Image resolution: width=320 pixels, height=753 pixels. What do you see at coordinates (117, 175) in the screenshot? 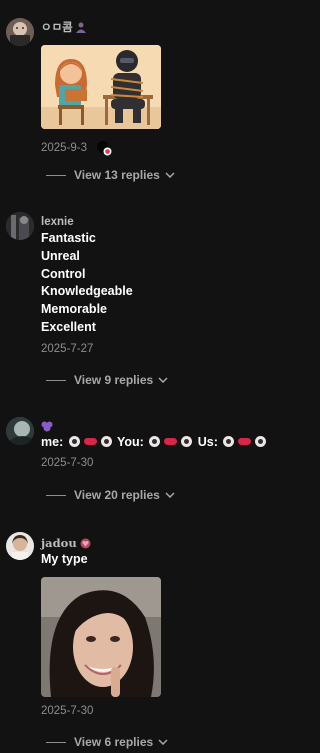
I see `view-replies-label: View 13 replies` at bounding box center [117, 175].